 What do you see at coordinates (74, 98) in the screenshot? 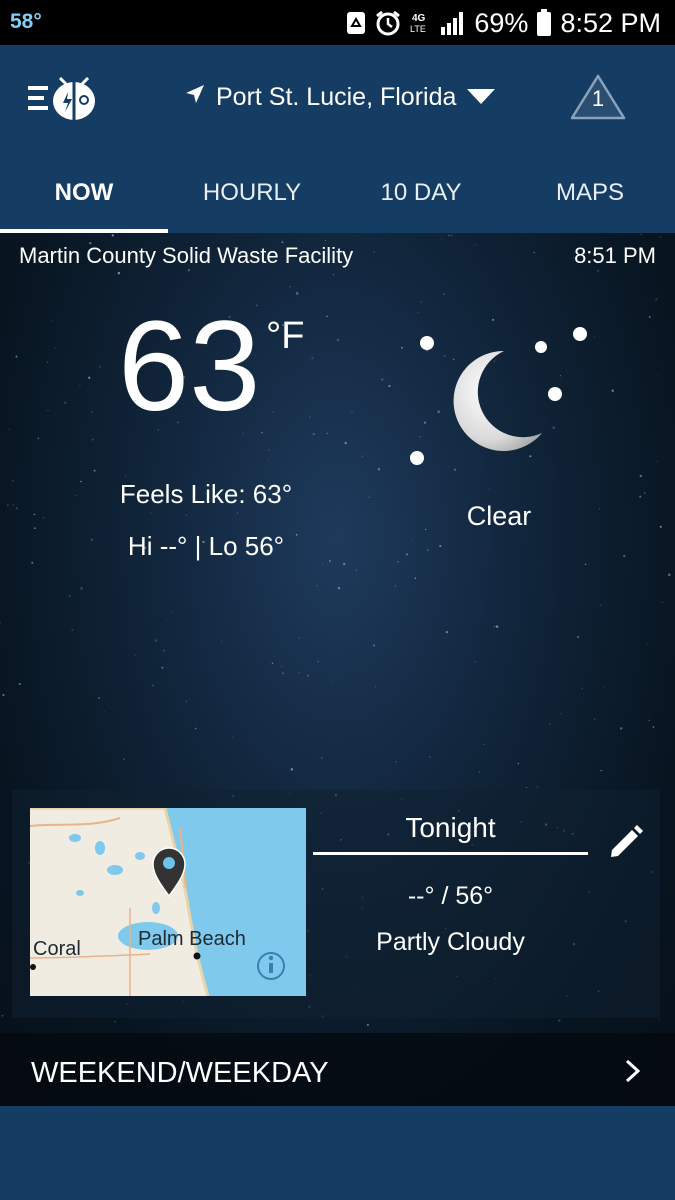
I see `weatherbug-logo` at bounding box center [74, 98].